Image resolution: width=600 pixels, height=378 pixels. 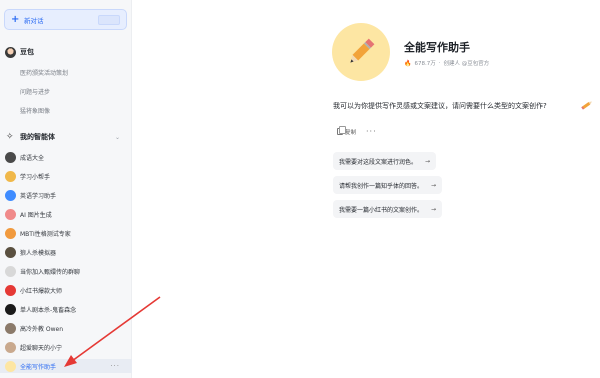 I want to click on agent-label: 全能写作助手, so click(x=38, y=367).